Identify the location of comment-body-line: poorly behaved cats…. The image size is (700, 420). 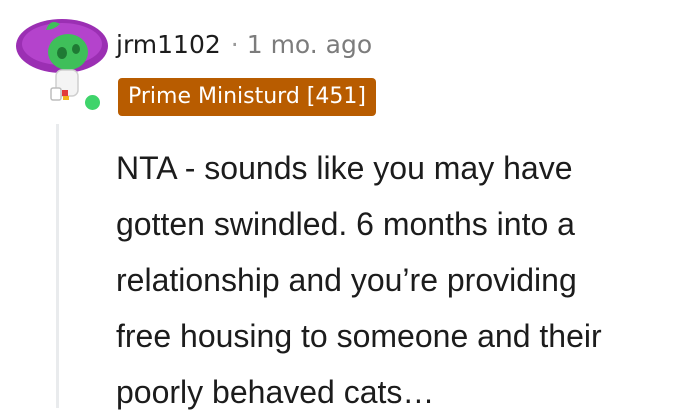
(275, 392).